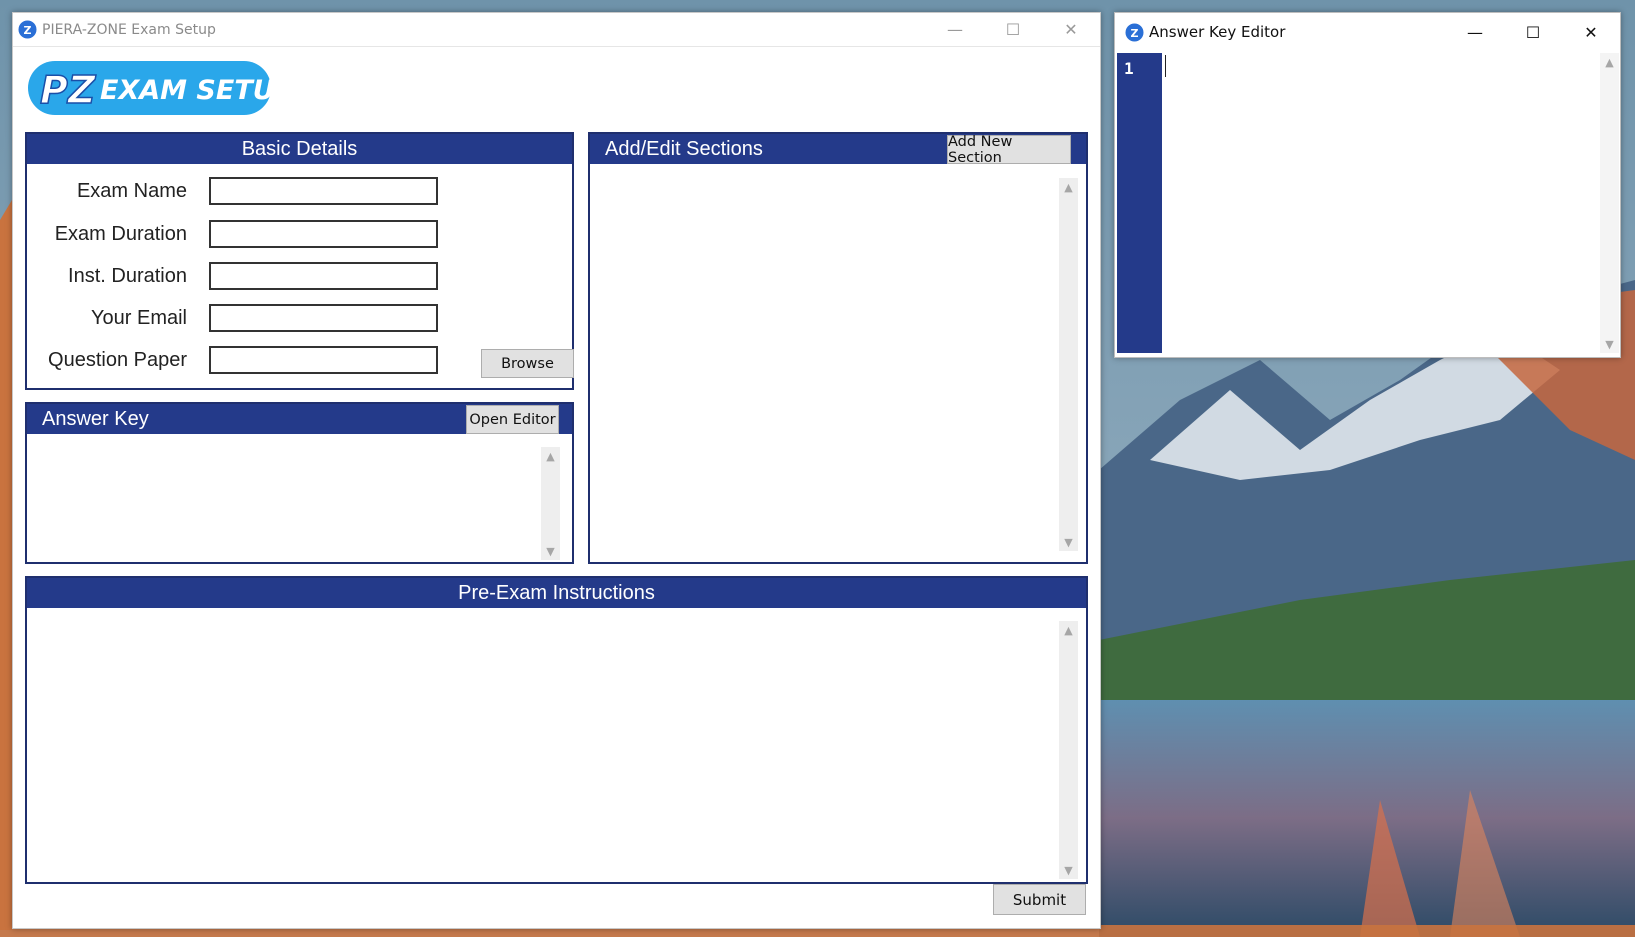 This screenshot has width=1635, height=937. Describe the element at coordinates (1367, 32) in the screenshot. I see `editor-title-bar: Z Answer Key Editor — ☐ ✕` at that location.